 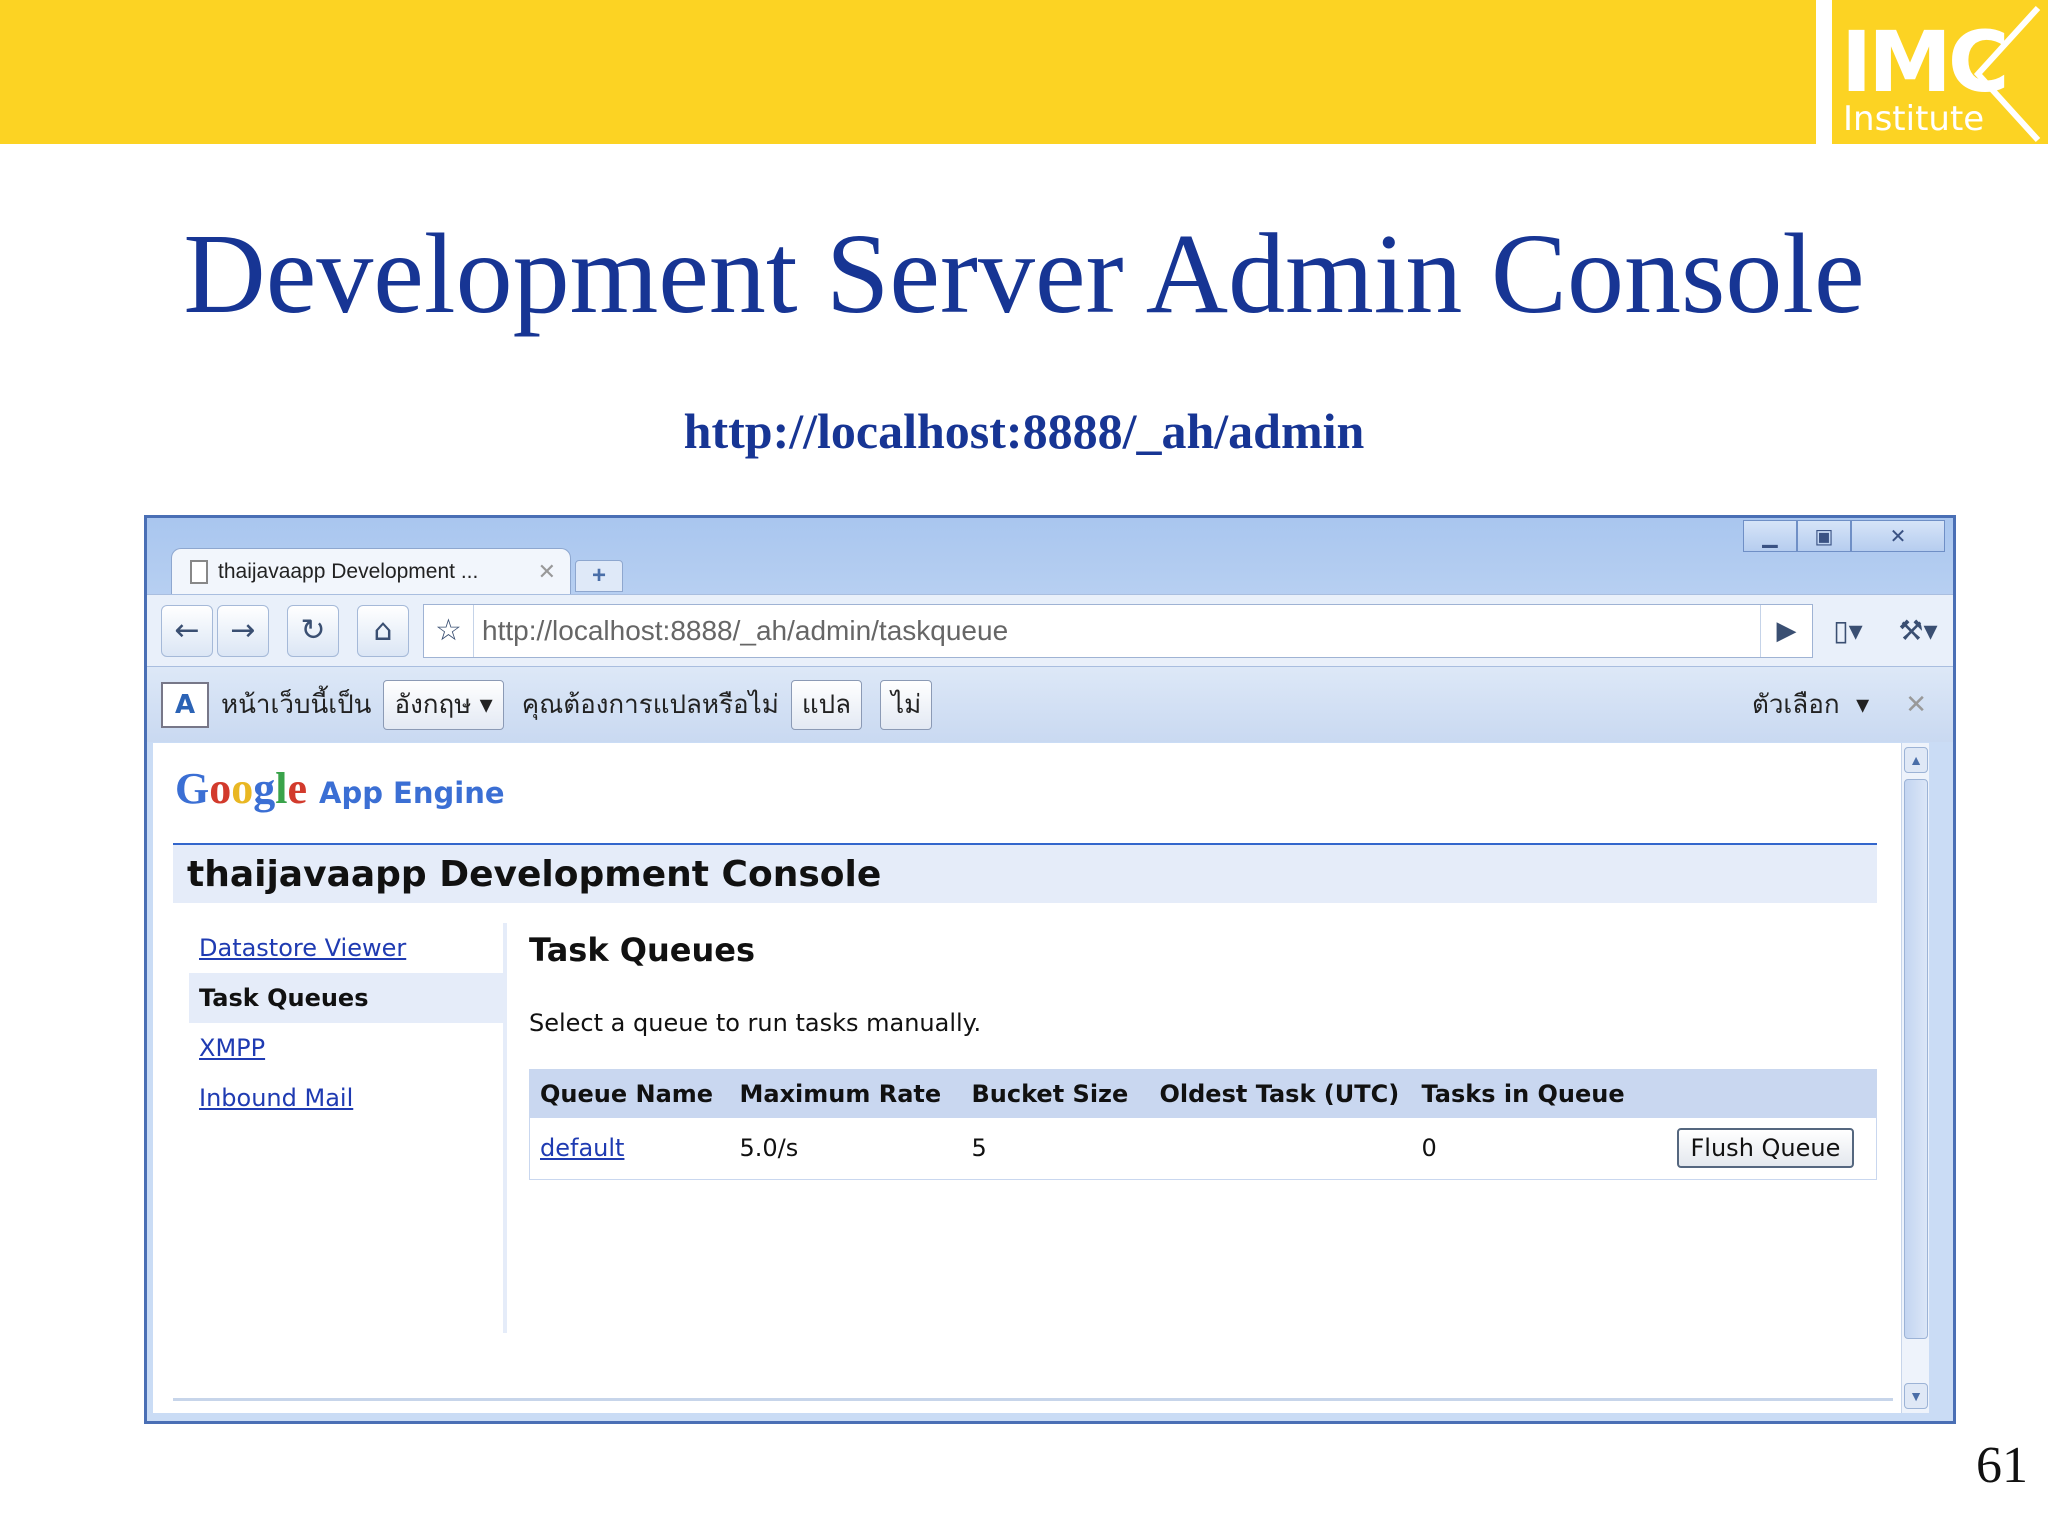 What do you see at coordinates (979, 1148) in the screenshot?
I see `bucket-size-cell: 5` at bounding box center [979, 1148].